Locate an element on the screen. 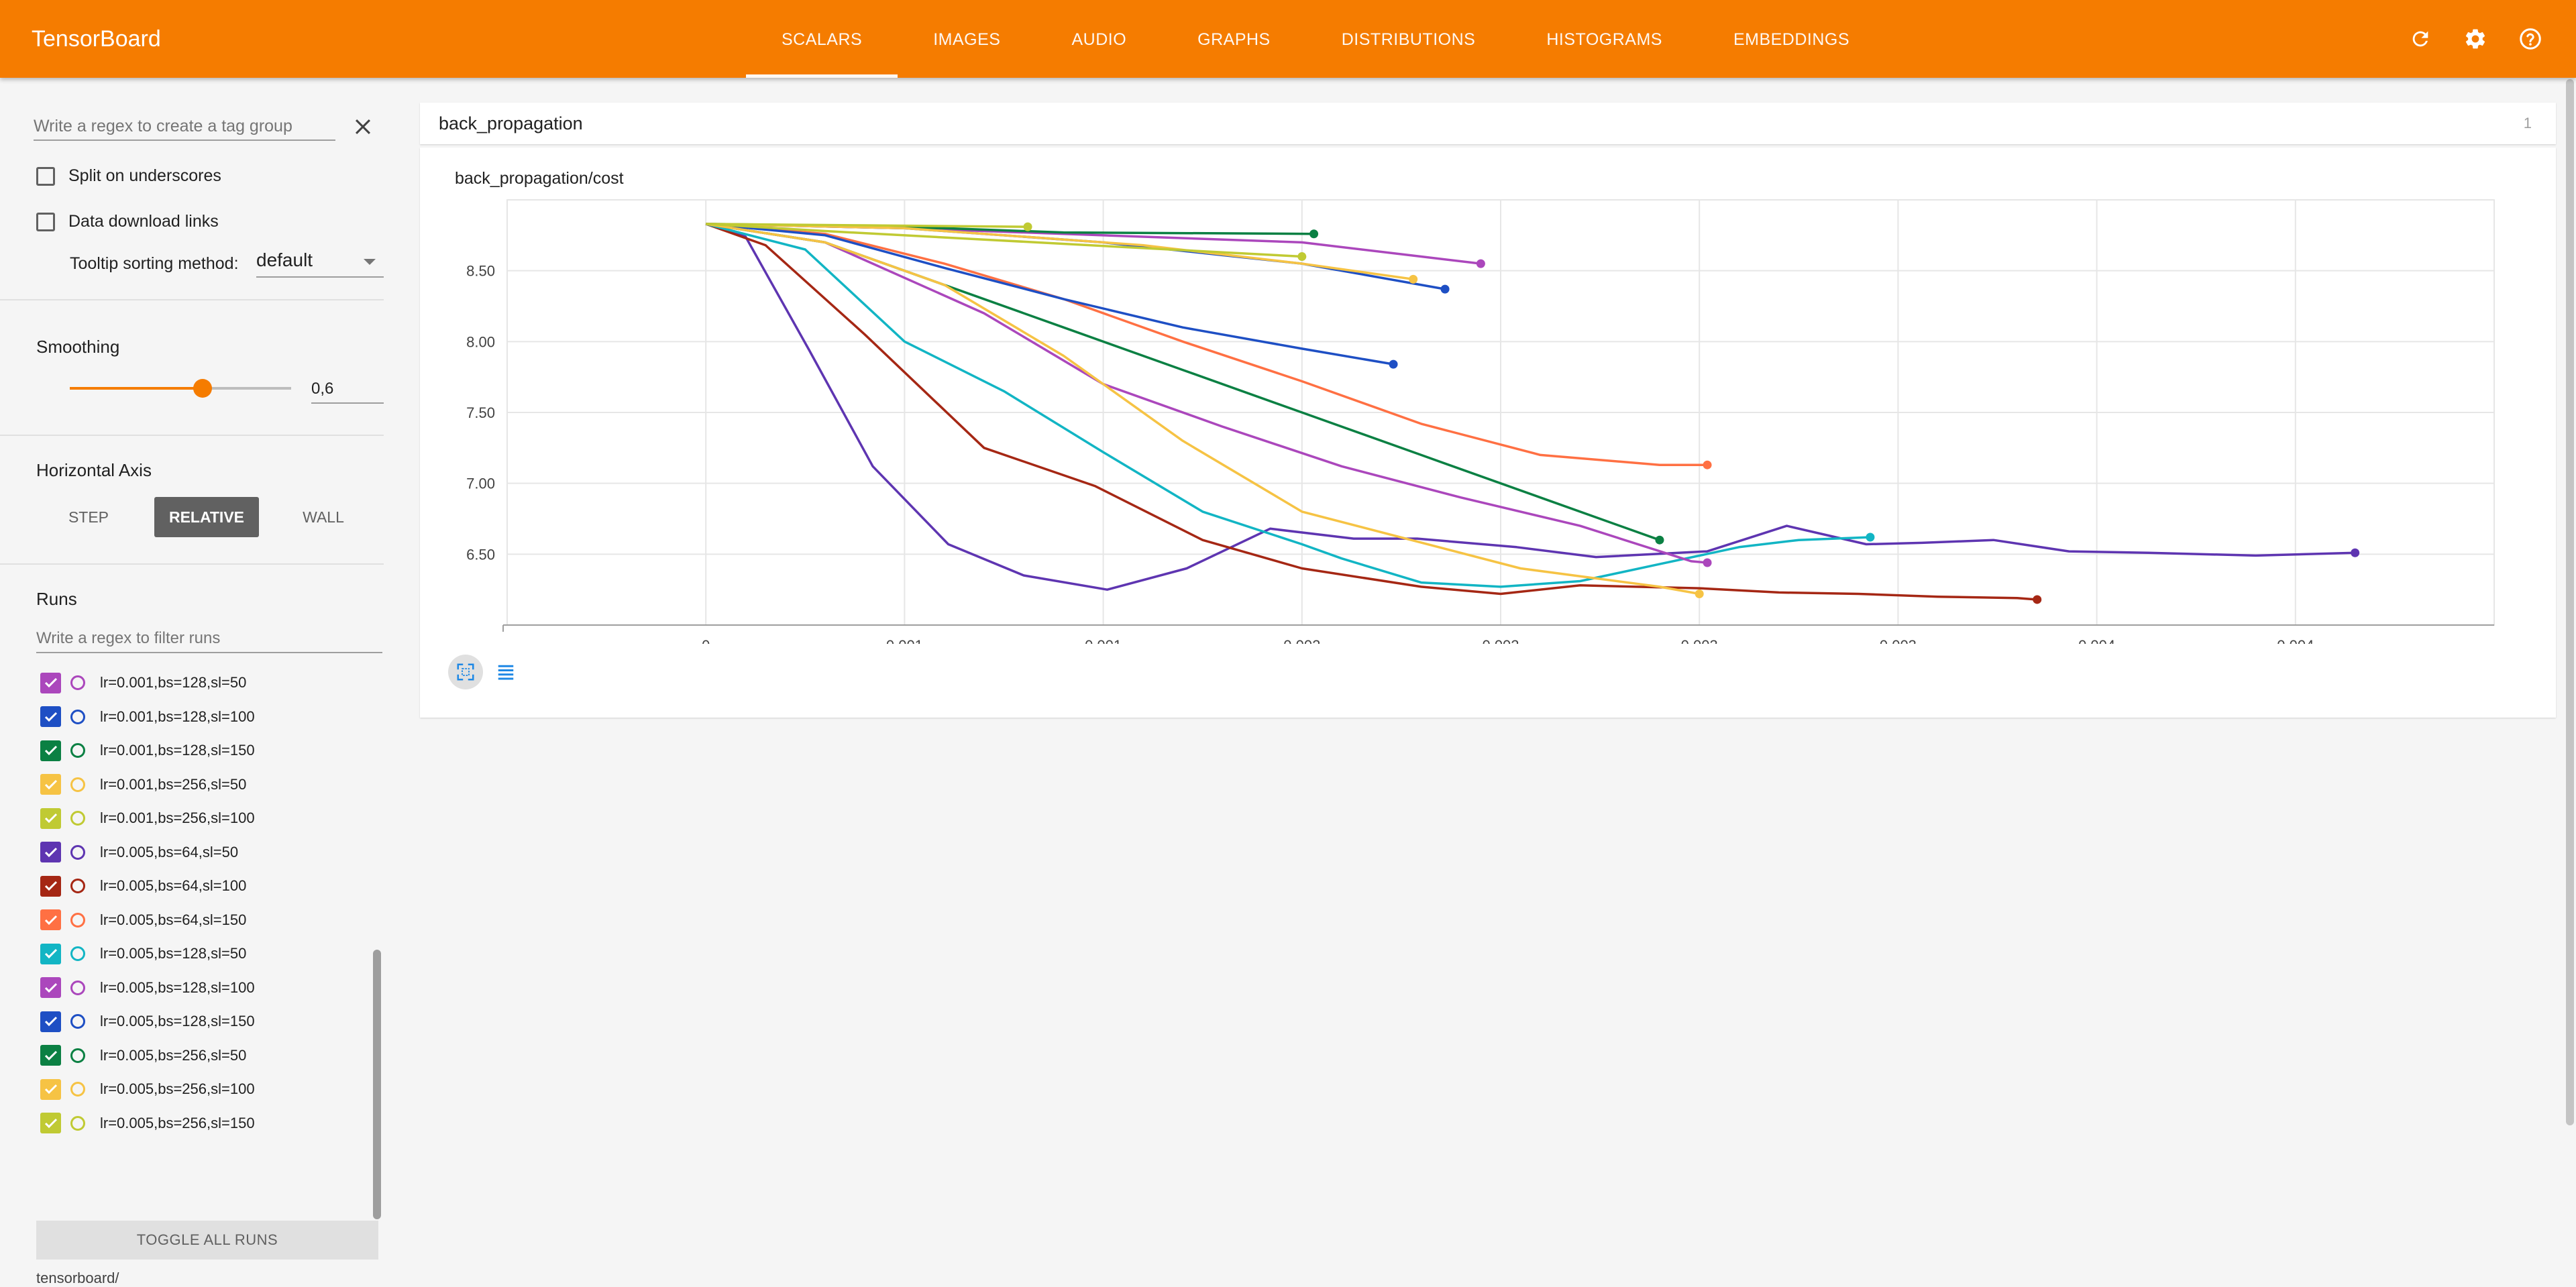 The height and width of the screenshot is (1287, 2576). runs-title: Runs is located at coordinates (56, 599).